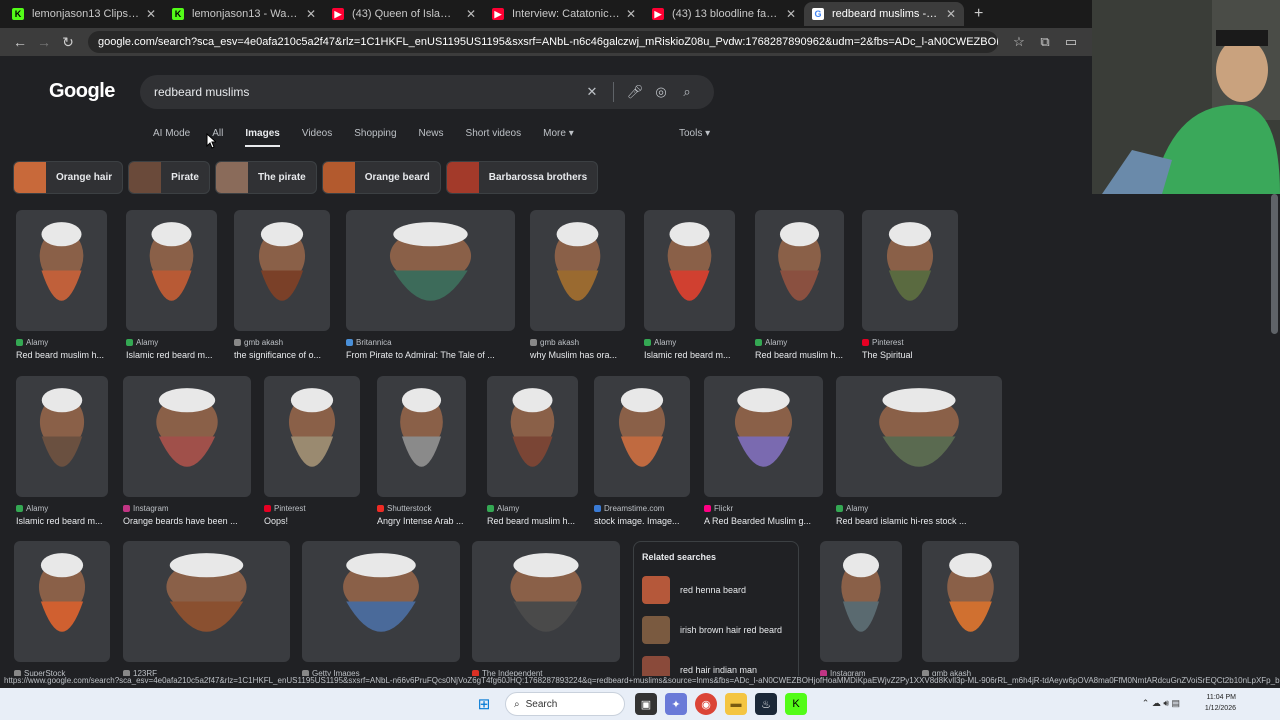 The width and height of the screenshot is (1280, 720). What do you see at coordinates (884, 14) in the screenshot?
I see `browser-tab-active: Gredbeard muslims - Google Sea✕` at bounding box center [884, 14].